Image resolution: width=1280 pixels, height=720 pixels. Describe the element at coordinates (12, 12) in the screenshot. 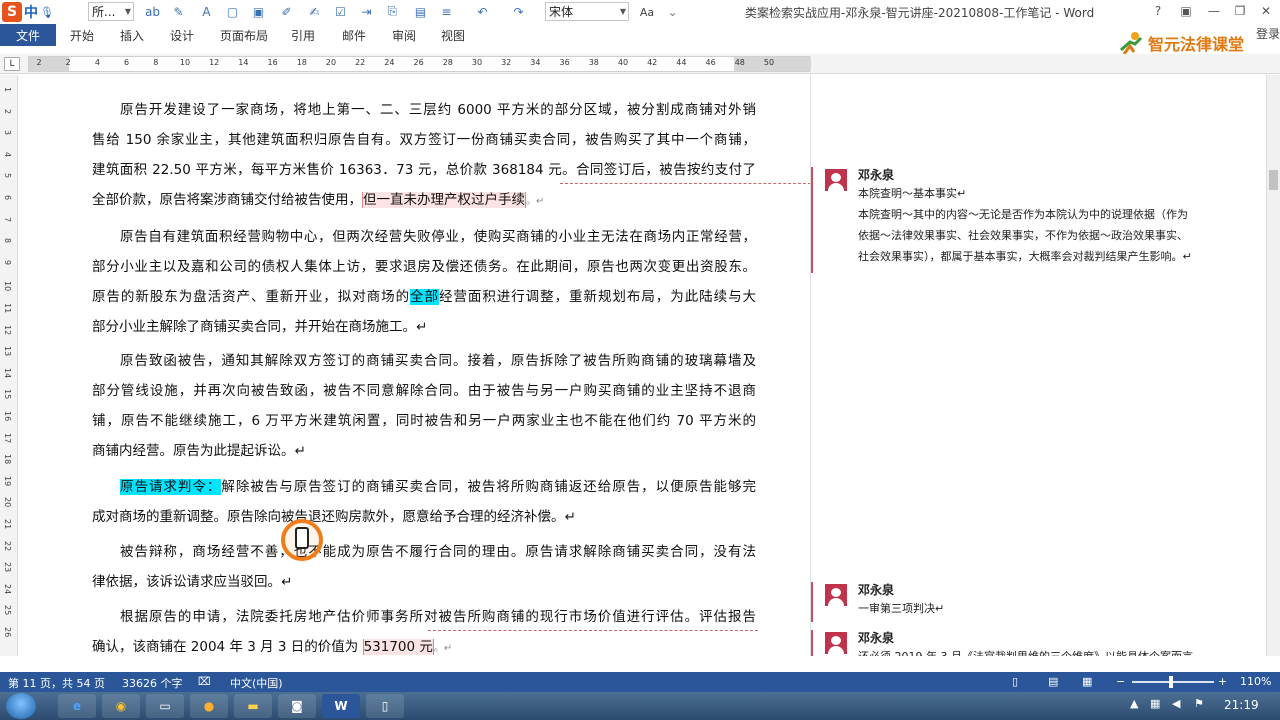

I see `sogou-ime-icon: S` at that location.